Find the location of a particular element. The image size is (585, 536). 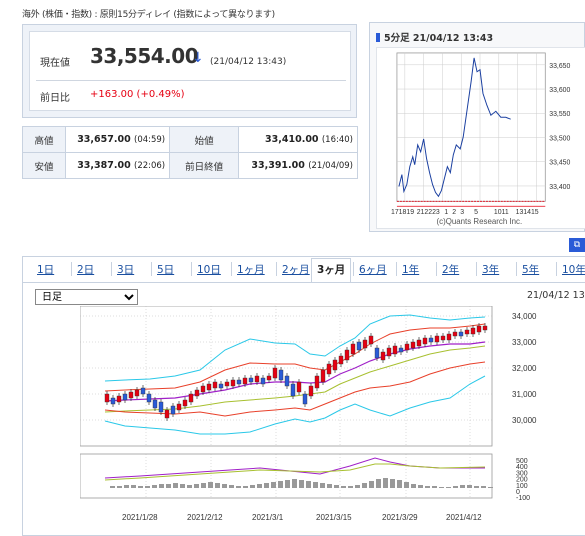

main-y-tick: 31,000 is located at coordinates (524, 394).